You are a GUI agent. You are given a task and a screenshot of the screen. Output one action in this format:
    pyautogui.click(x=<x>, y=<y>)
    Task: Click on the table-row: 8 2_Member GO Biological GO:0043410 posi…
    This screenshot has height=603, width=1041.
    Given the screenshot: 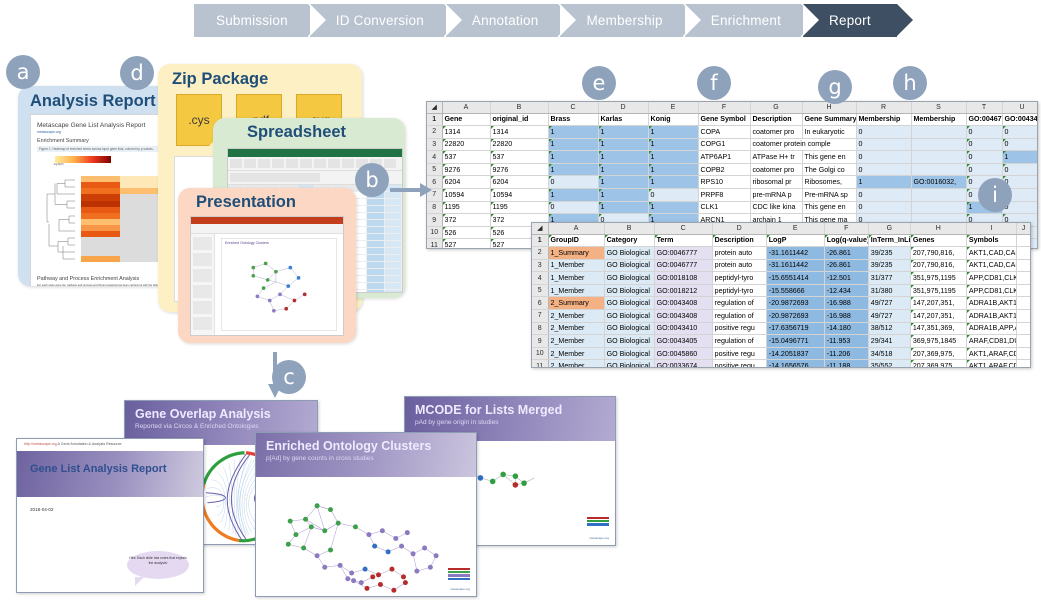 What is the action you would take?
    pyautogui.click(x=781, y=329)
    